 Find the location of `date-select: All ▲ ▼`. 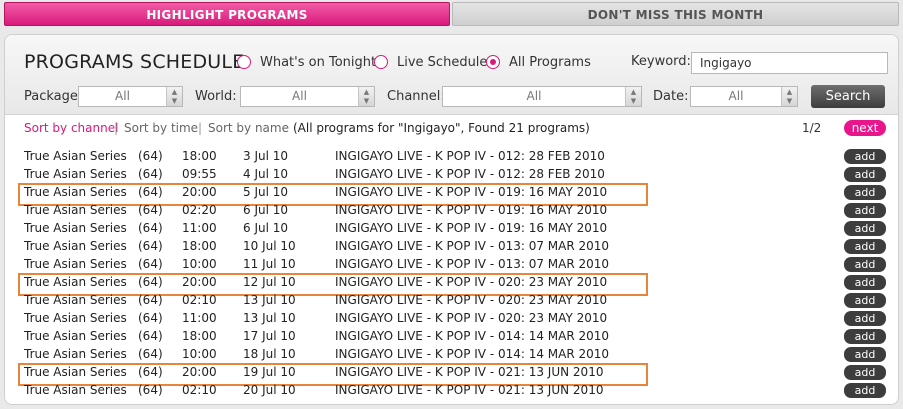

date-select: All ▲ ▼ is located at coordinates (744, 96).